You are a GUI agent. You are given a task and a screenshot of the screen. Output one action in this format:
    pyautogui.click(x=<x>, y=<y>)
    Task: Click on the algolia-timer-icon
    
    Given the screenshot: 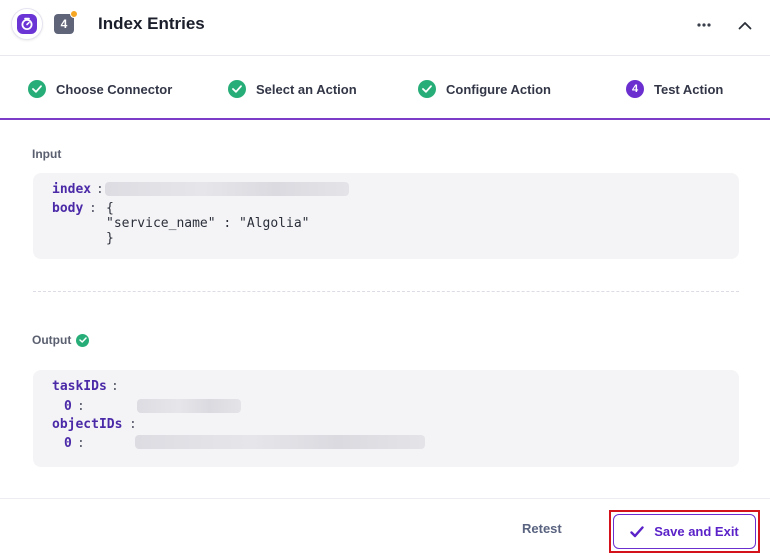 What is the action you would take?
    pyautogui.click(x=27, y=24)
    